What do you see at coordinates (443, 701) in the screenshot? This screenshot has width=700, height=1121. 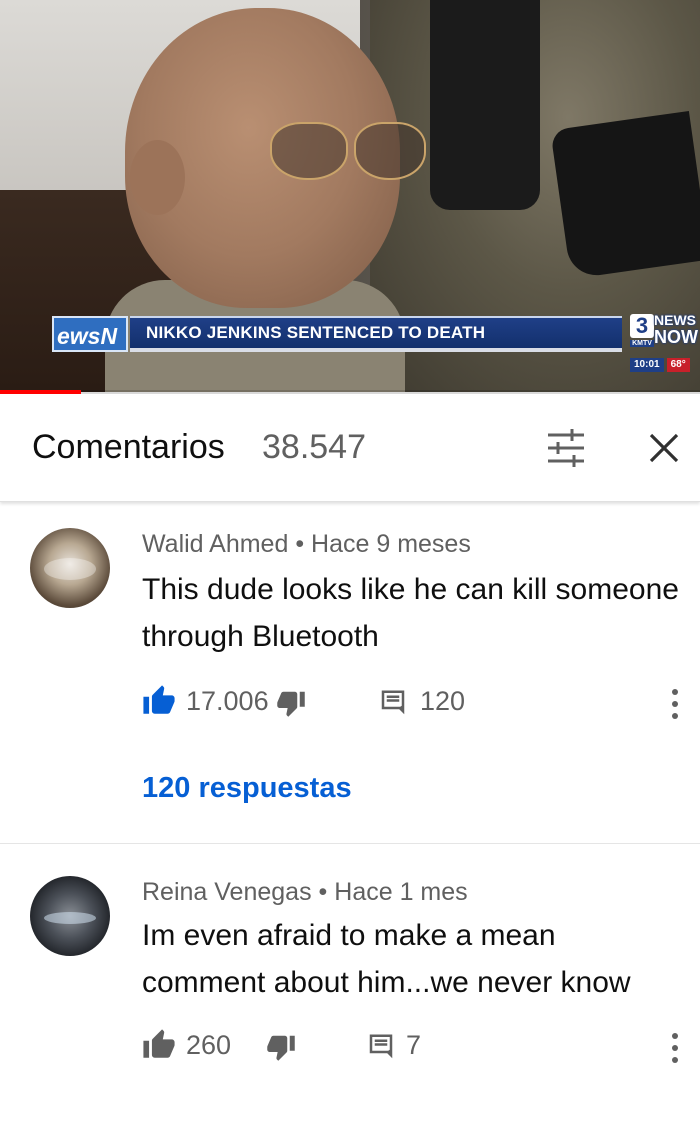 I see `reply-count: 120` at bounding box center [443, 701].